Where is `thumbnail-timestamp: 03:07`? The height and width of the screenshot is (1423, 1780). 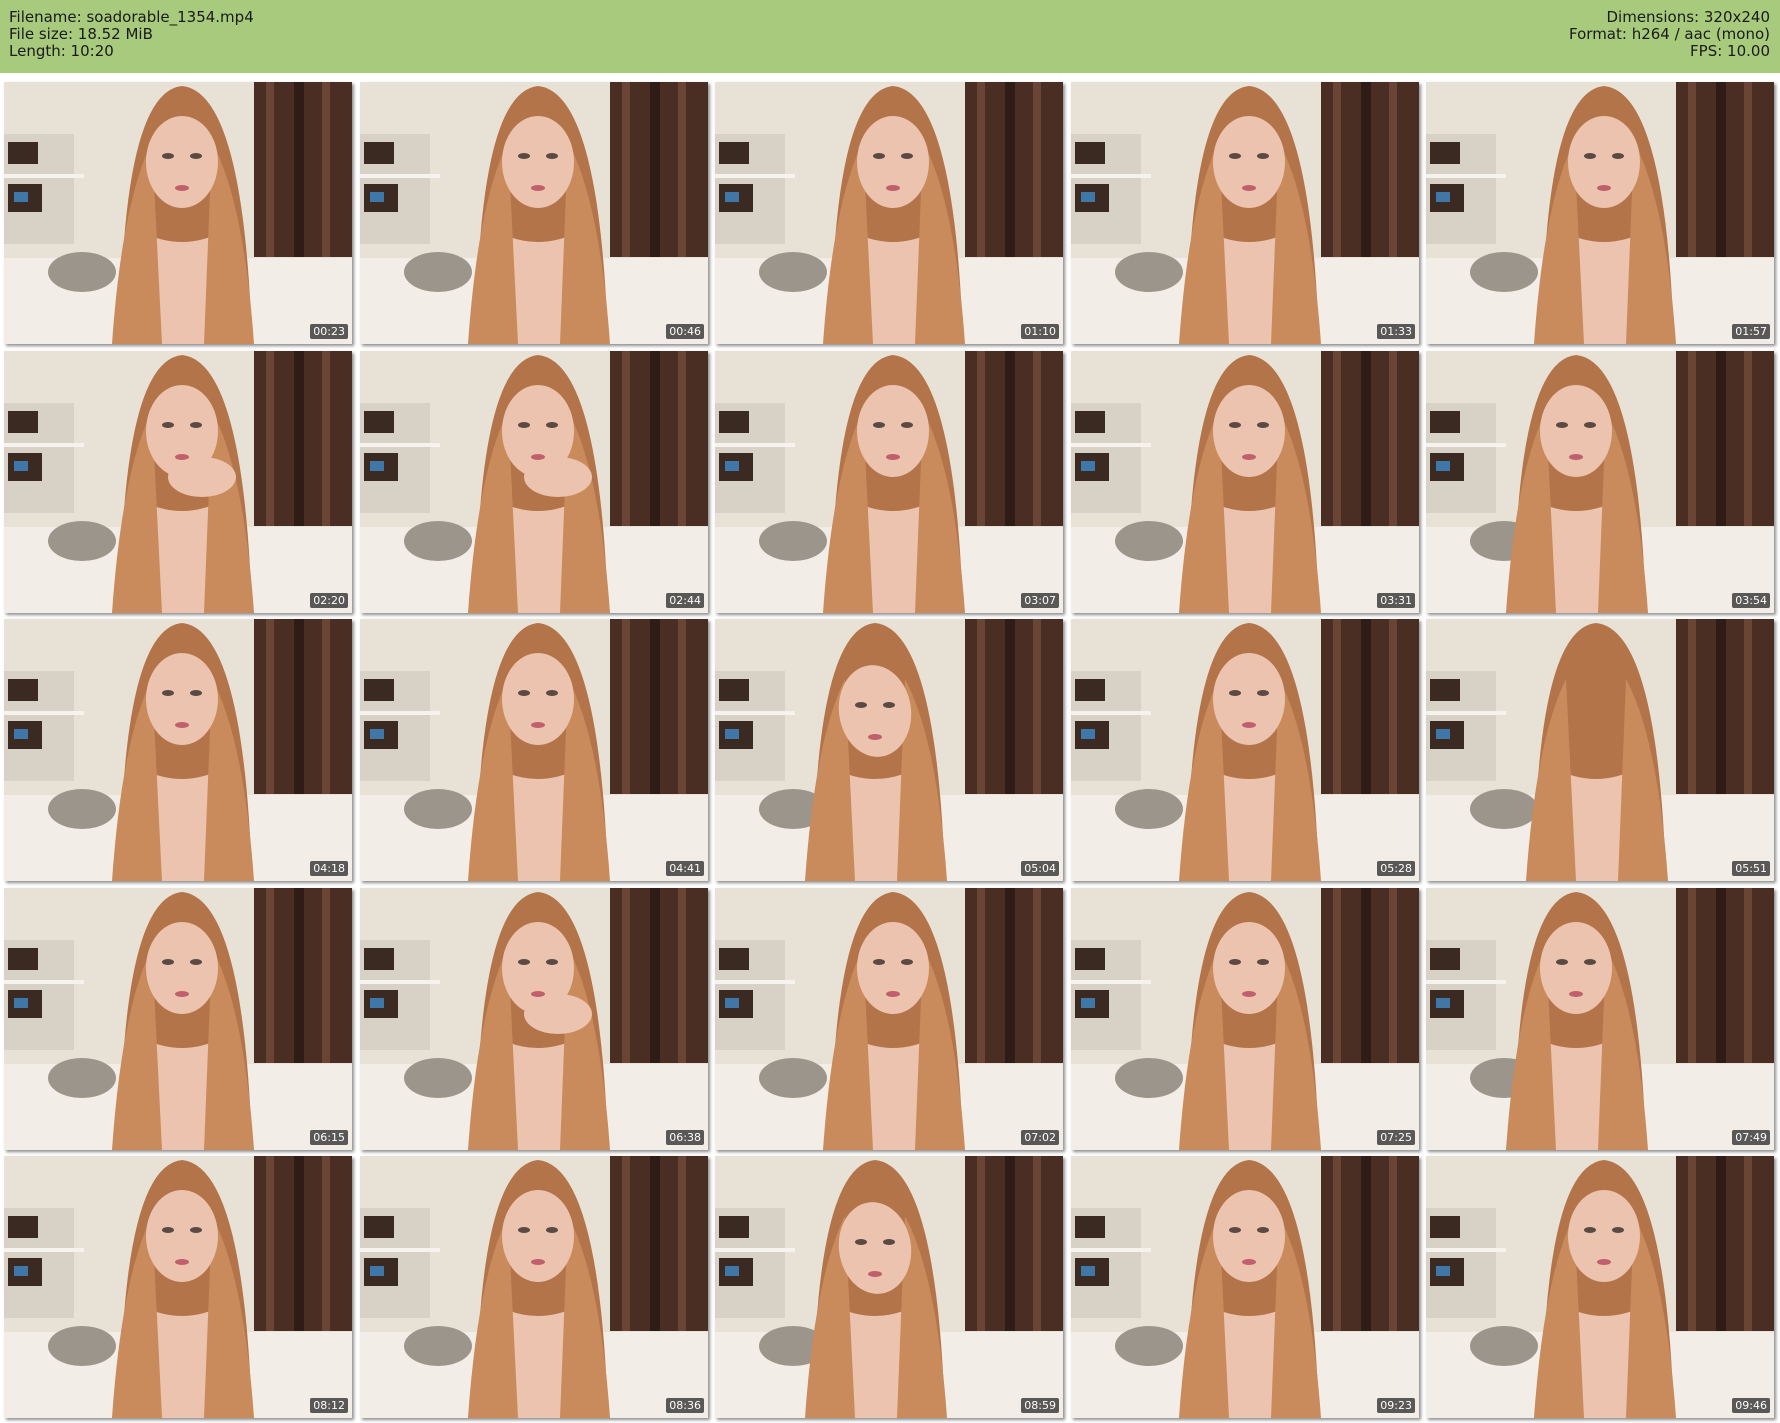
thumbnail-timestamp: 03:07 is located at coordinates (1040, 600).